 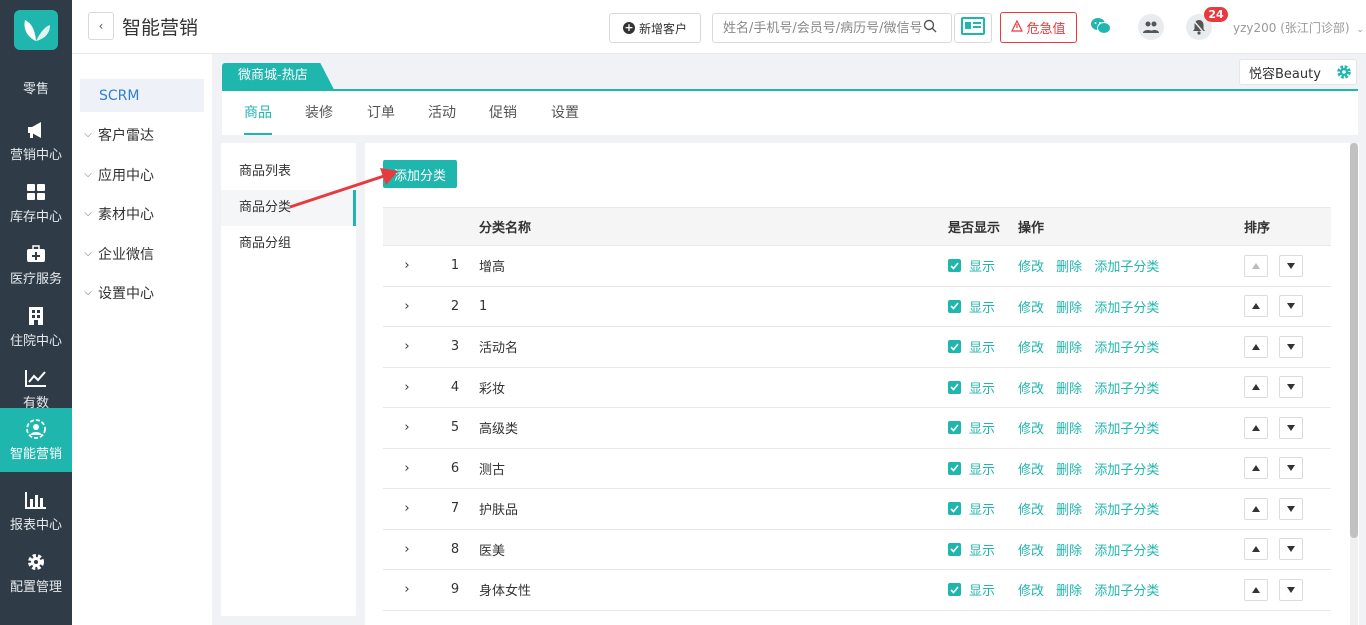 I want to click on menu-item-product-list: 商品列表, so click(x=288, y=172).